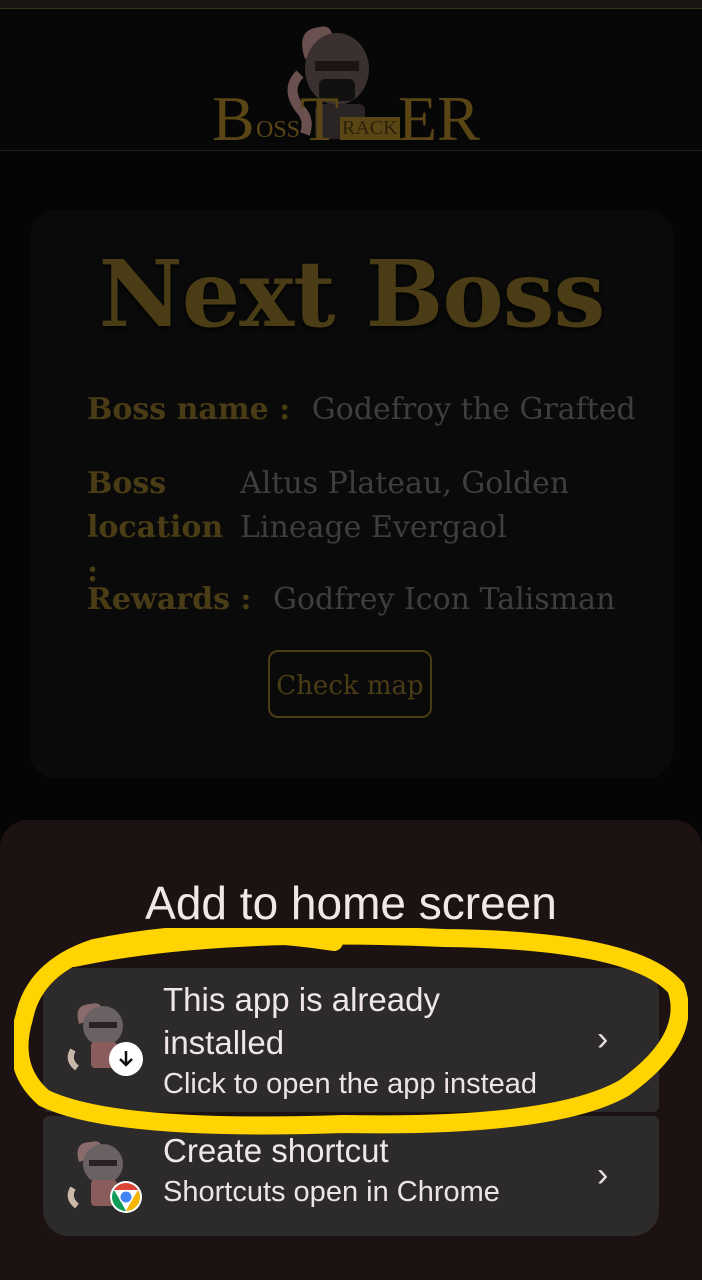  Describe the element at coordinates (276, 1150) in the screenshot. I see `shortcut-option-title: Create shortcut` at that location.